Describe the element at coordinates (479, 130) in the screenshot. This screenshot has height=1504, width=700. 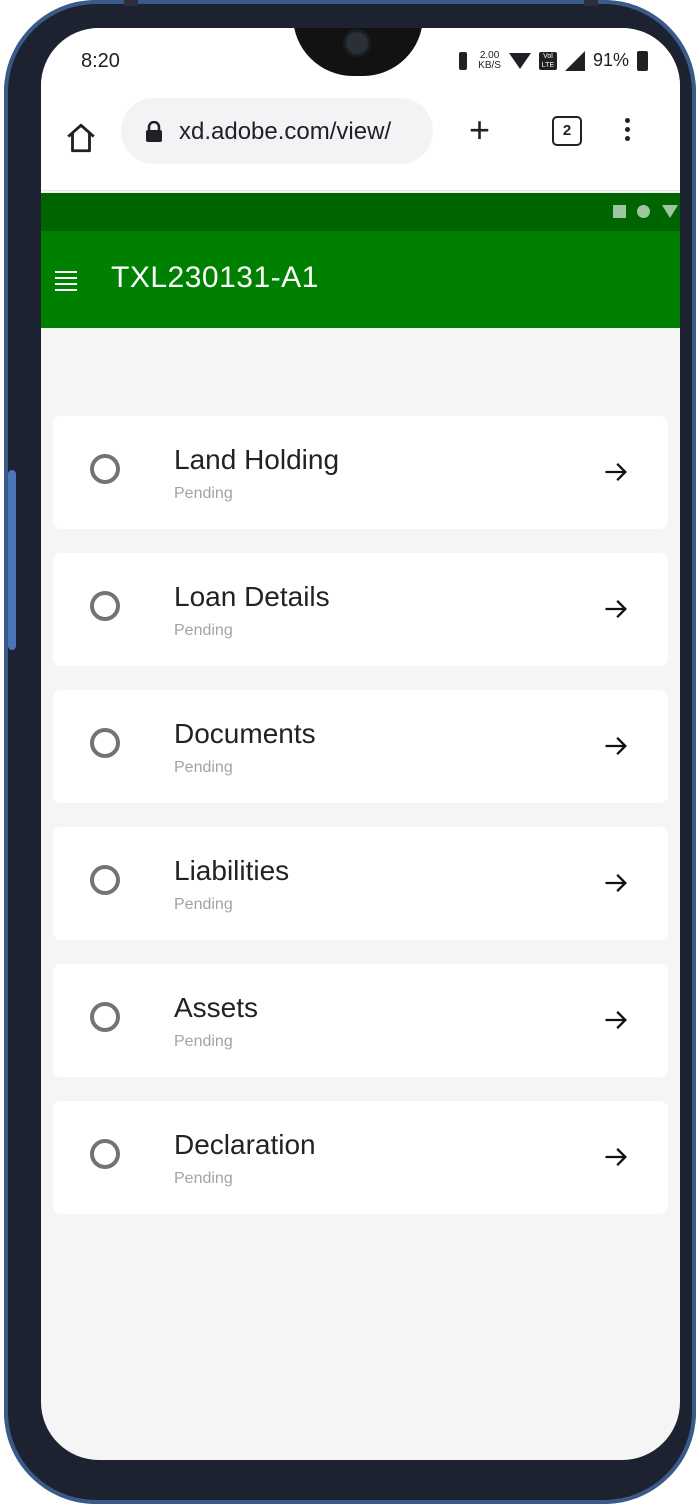
I see `new-tab-button: +` at that location.